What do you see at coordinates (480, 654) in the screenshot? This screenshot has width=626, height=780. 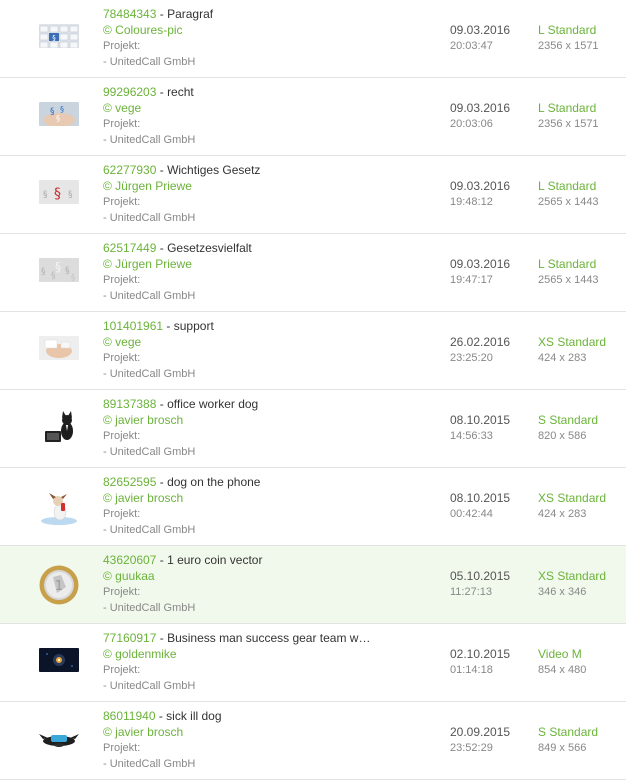 I see `license-date: 02.10.2015` at bounding box center [480, 654].